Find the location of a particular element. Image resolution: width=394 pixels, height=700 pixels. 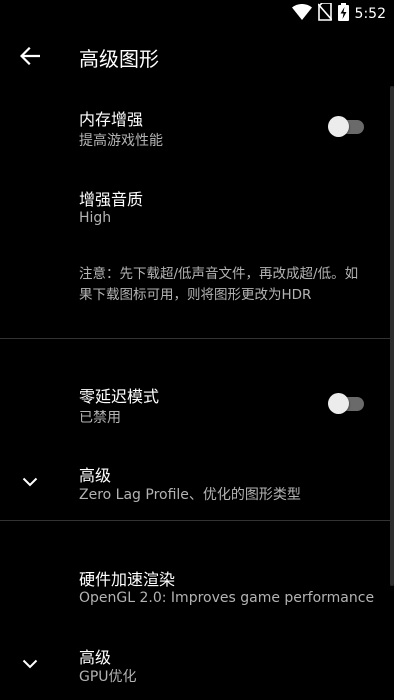

status-icons: 5:52 is located at coordinates (338, 13).